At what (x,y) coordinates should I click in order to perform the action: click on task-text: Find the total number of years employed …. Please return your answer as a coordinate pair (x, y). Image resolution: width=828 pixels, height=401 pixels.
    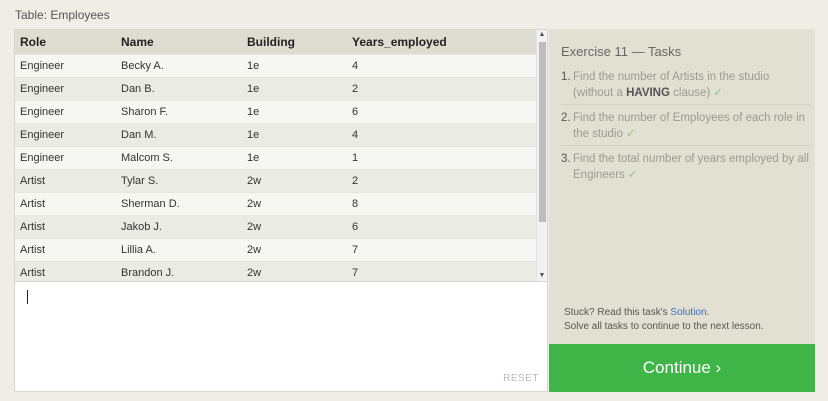
    Looking at the image, I should click on (691, 167).